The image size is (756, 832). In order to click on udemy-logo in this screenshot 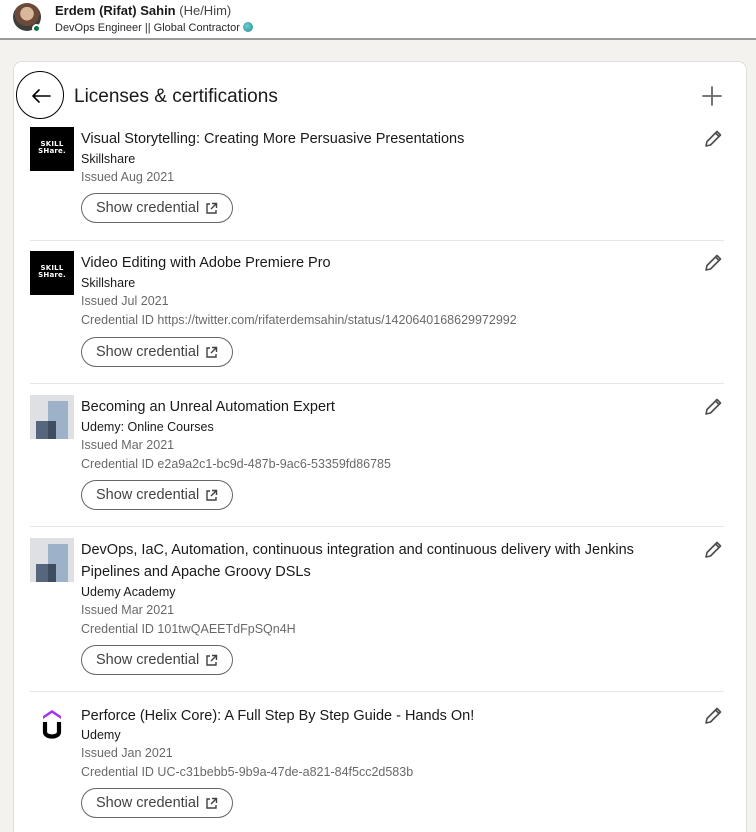, I will do `click(52, 726)`.